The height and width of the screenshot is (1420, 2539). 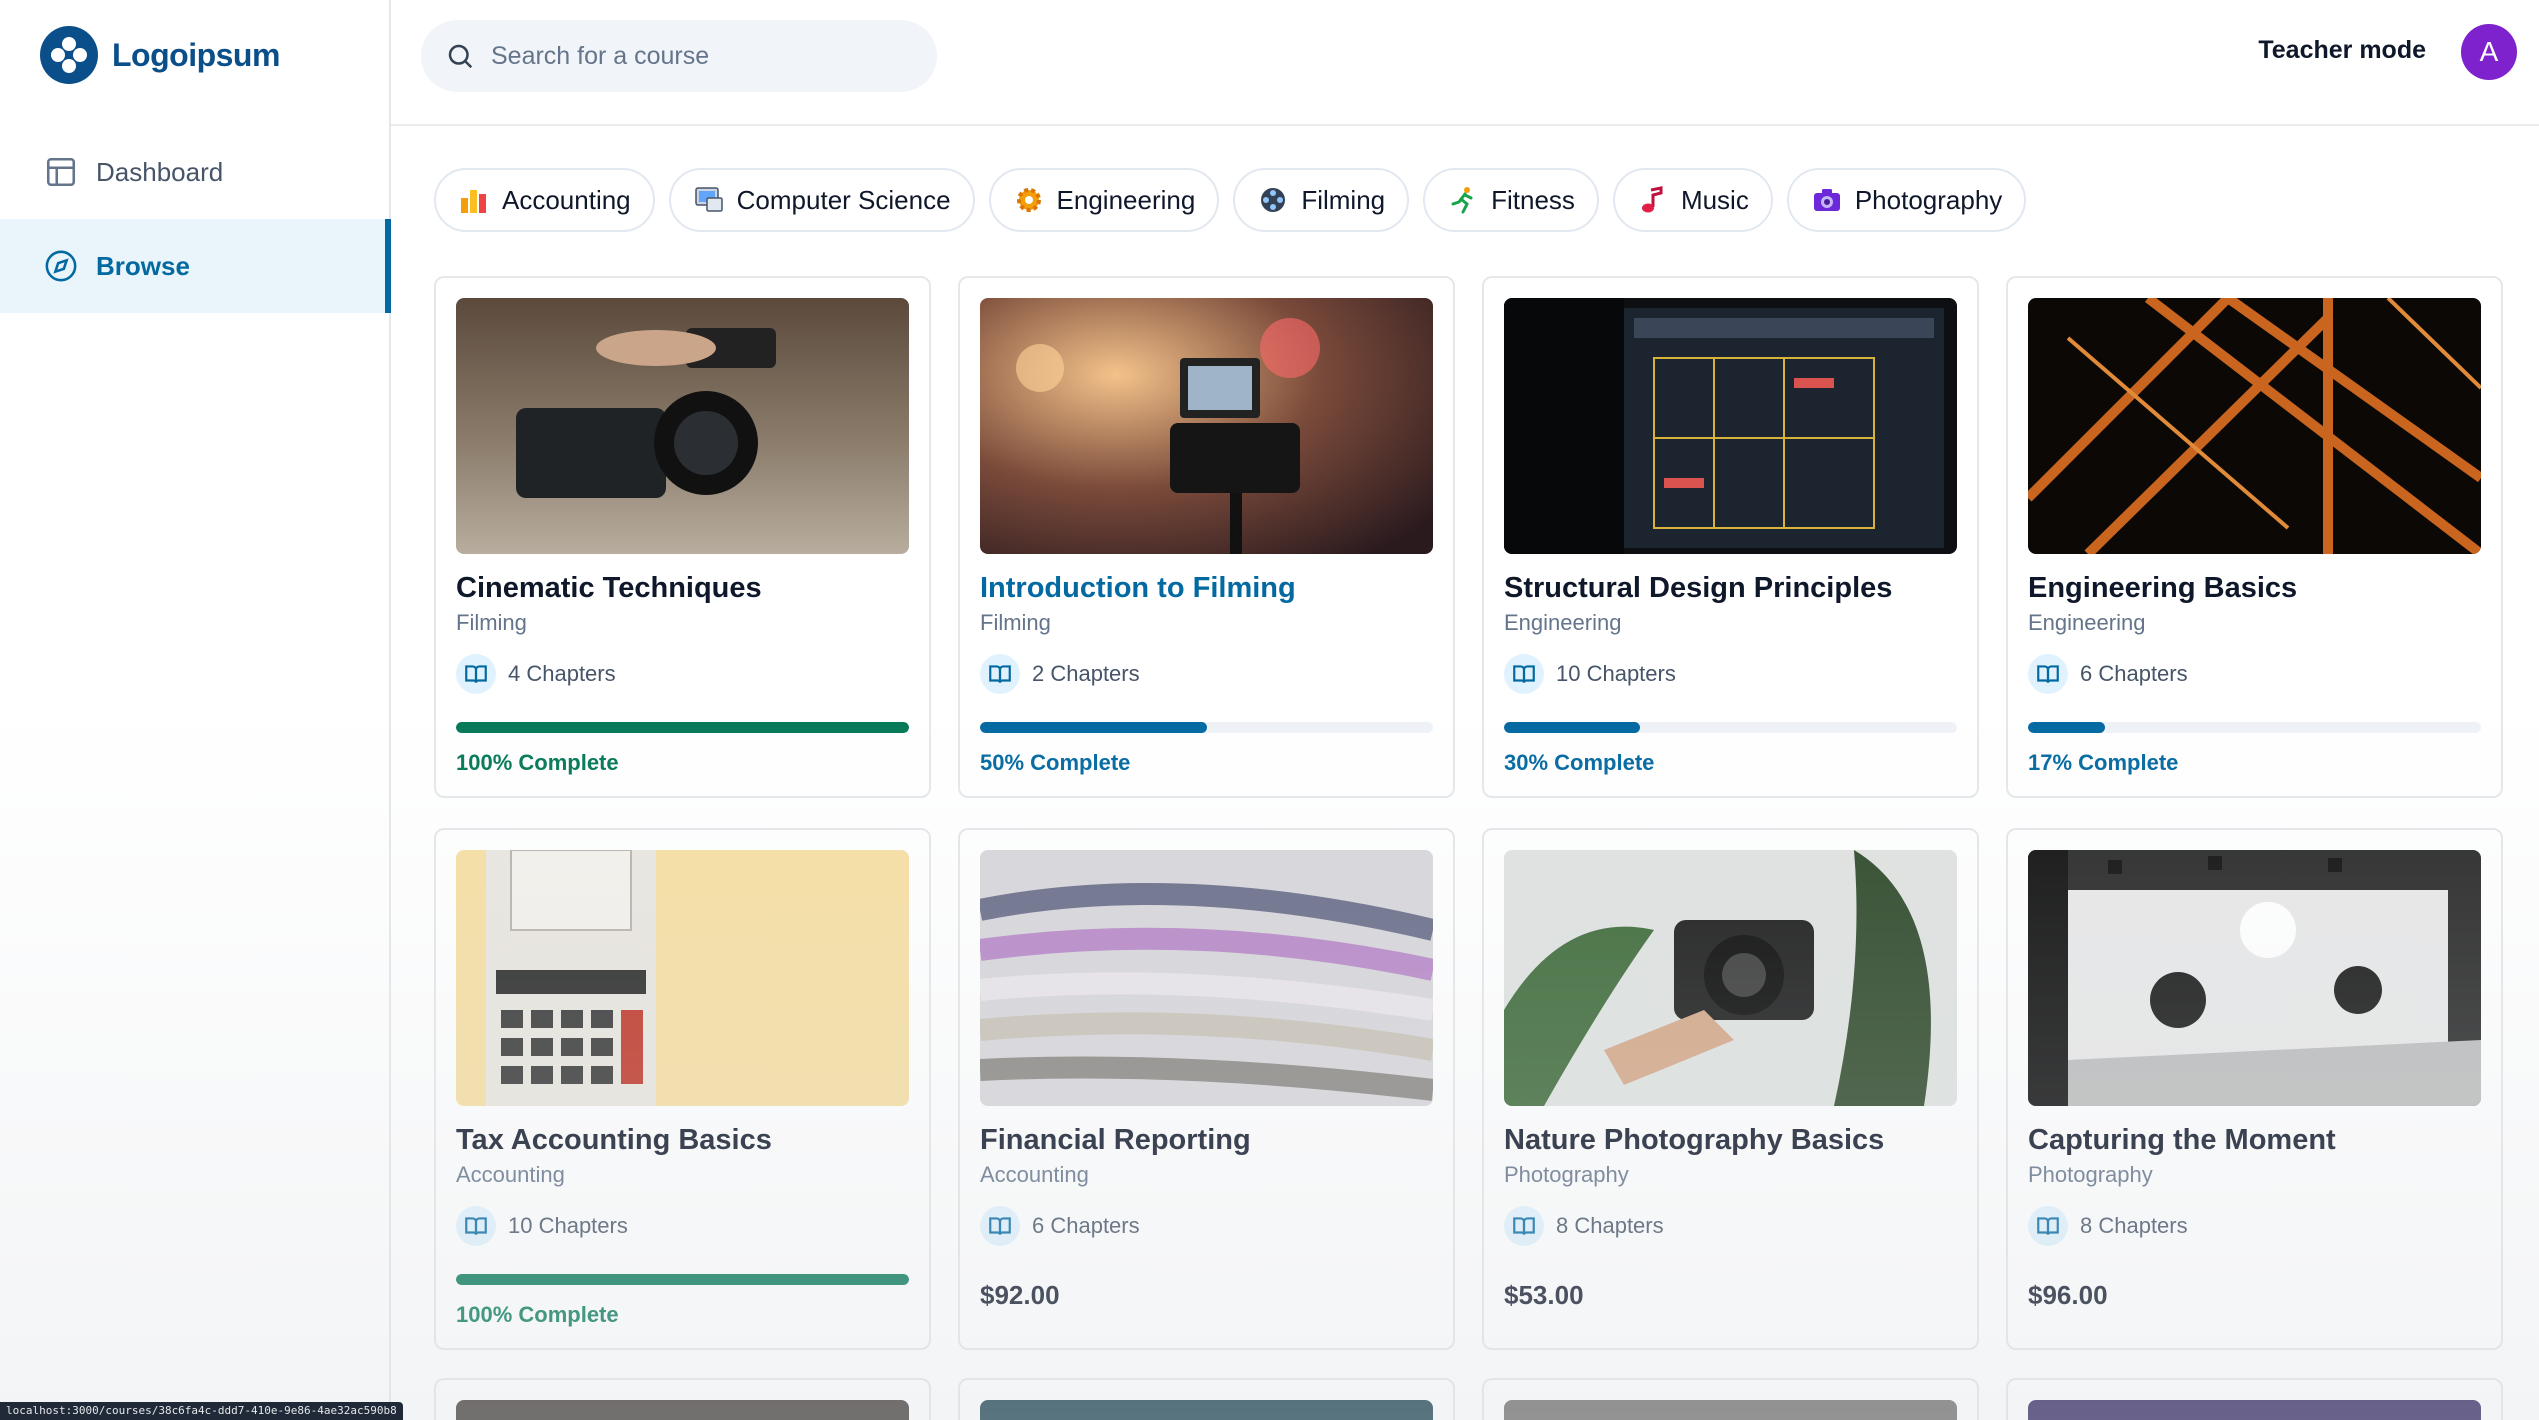 What do you see at coordinates (2489, 52) in the screenshot?
I see `avatar: A` at bounding box center [2489, 52].